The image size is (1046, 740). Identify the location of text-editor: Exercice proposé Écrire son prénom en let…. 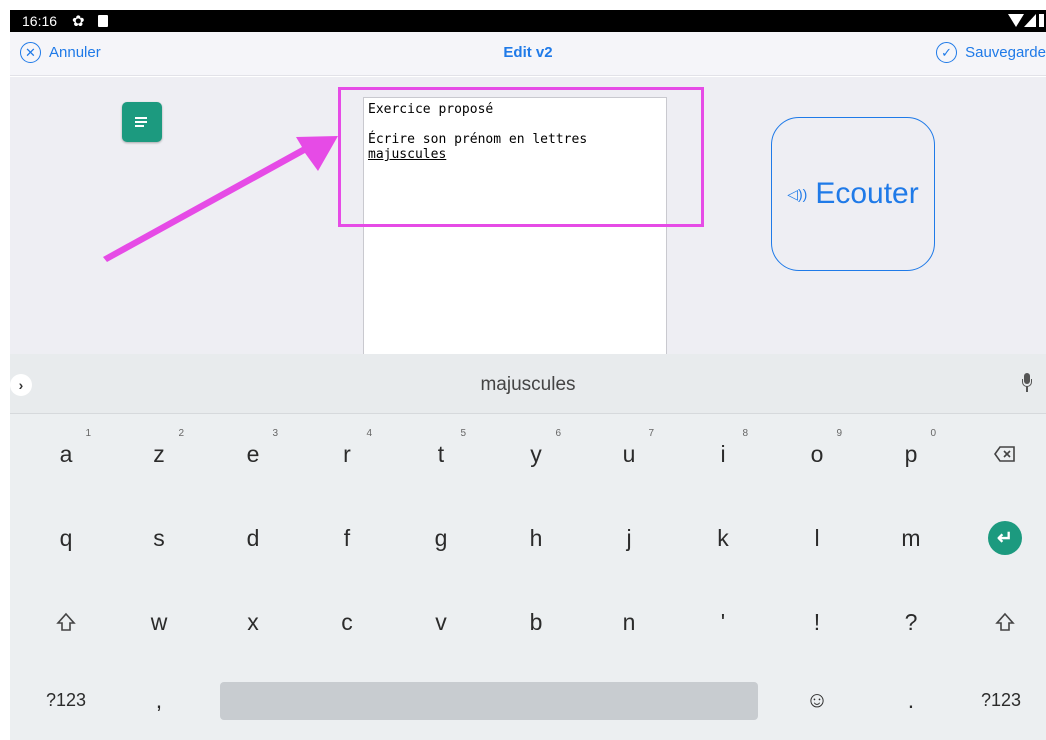
(515, 228).